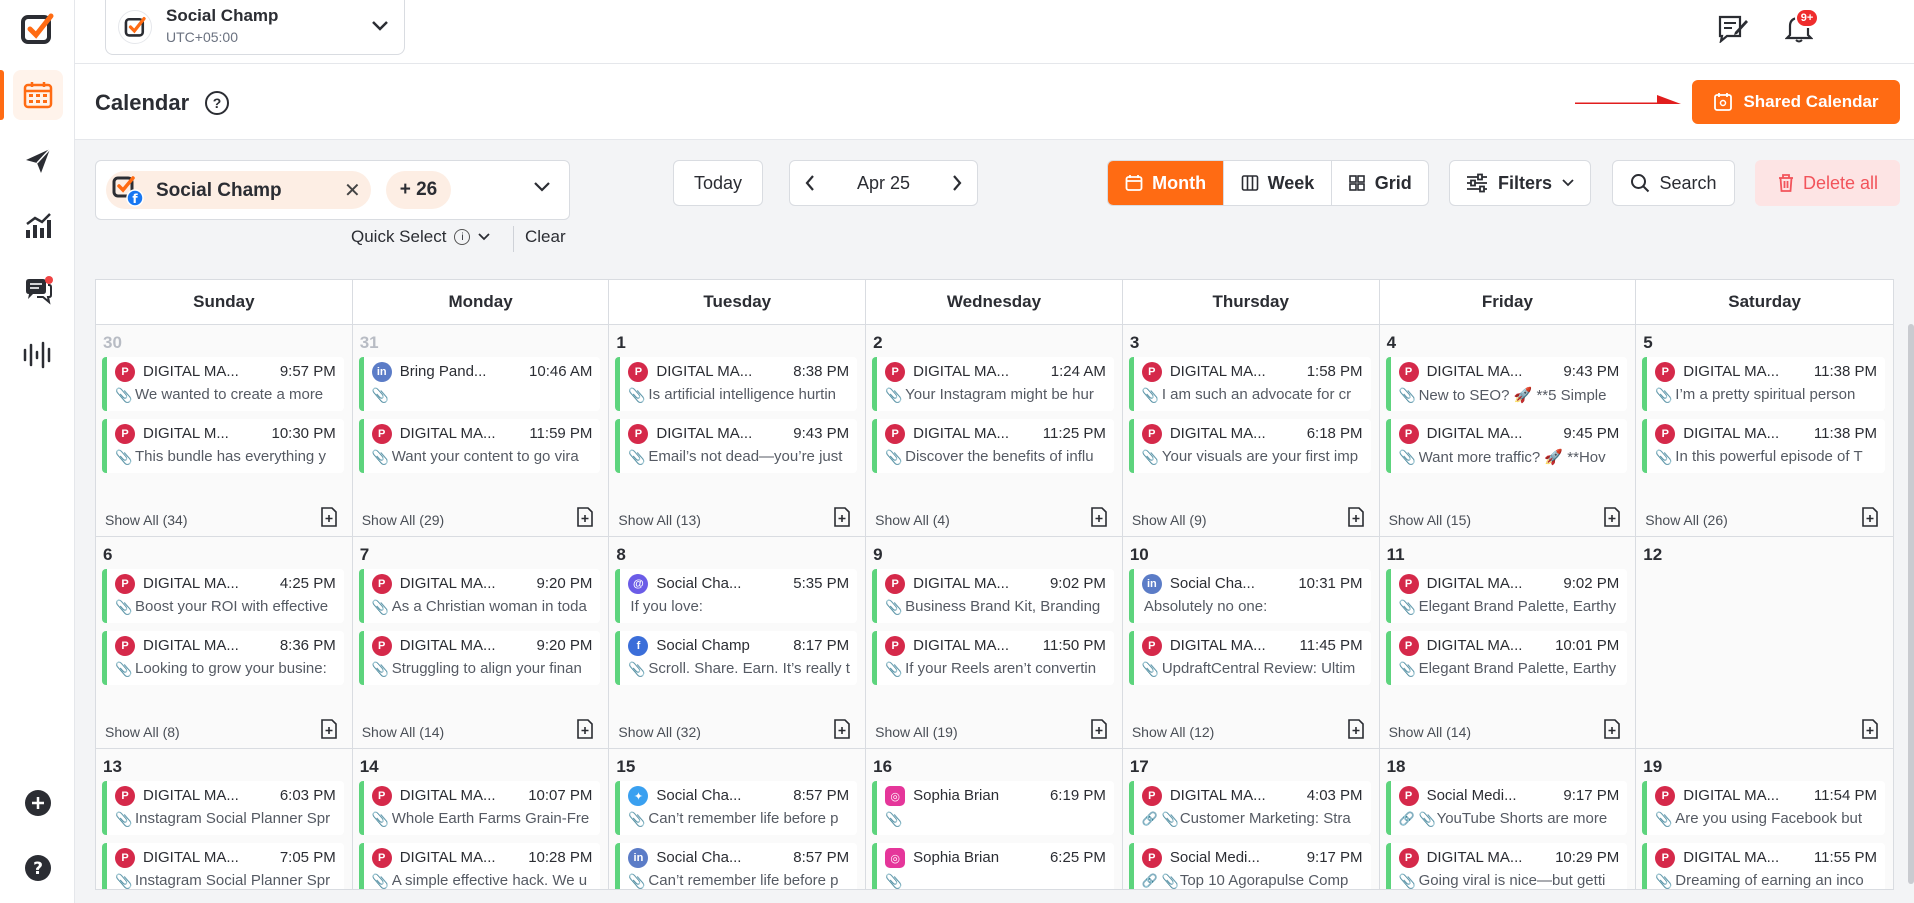  What do you see at coordinates (217, 103) in the screenshot?
I see `calendar-help-icon: ?` at bounding box center [217, 103].